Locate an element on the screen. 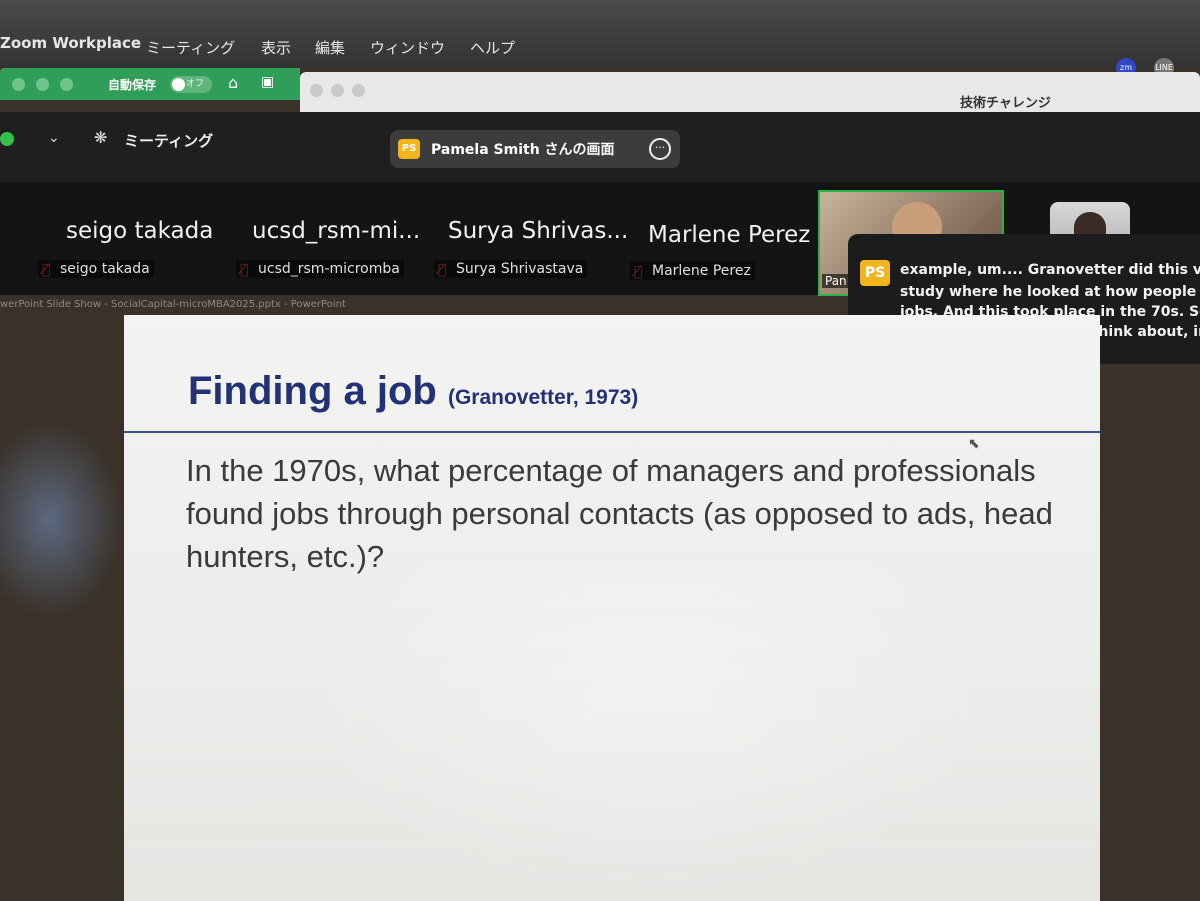 The height and width of the screenshot is (901, 1200). screen-glare is located at coordinates (62, 520).